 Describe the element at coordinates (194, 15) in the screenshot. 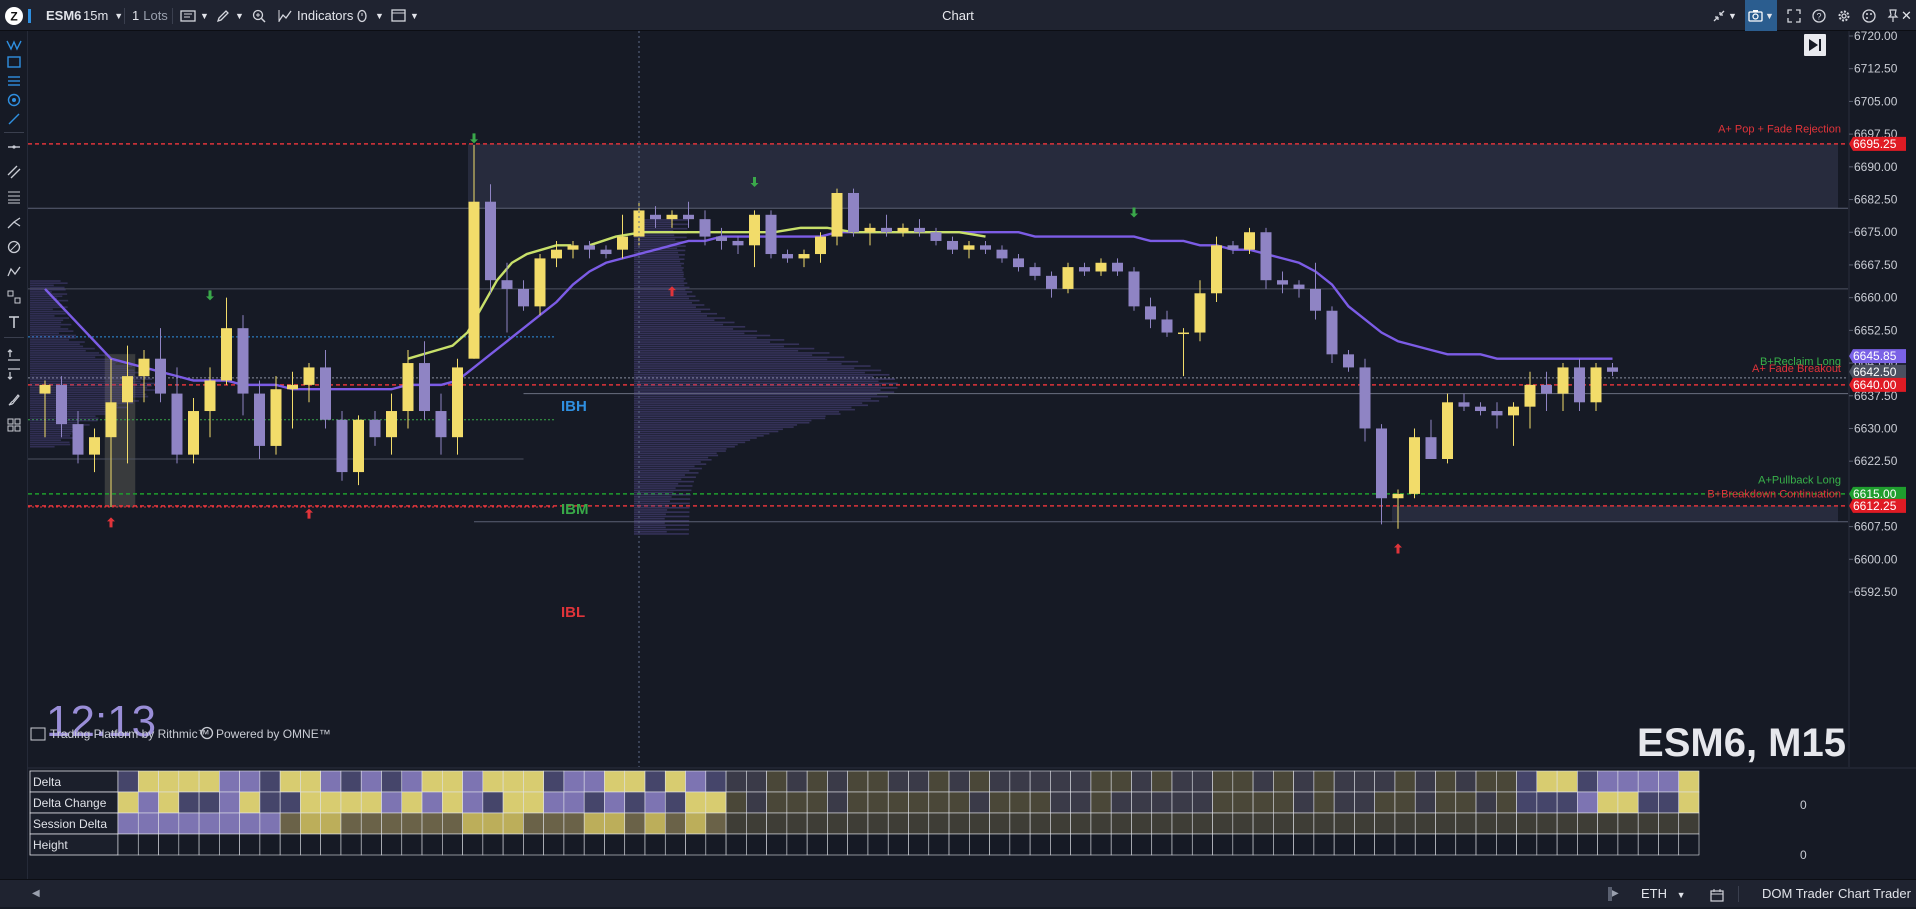

I see `chart-type-button: ▼` at that location.